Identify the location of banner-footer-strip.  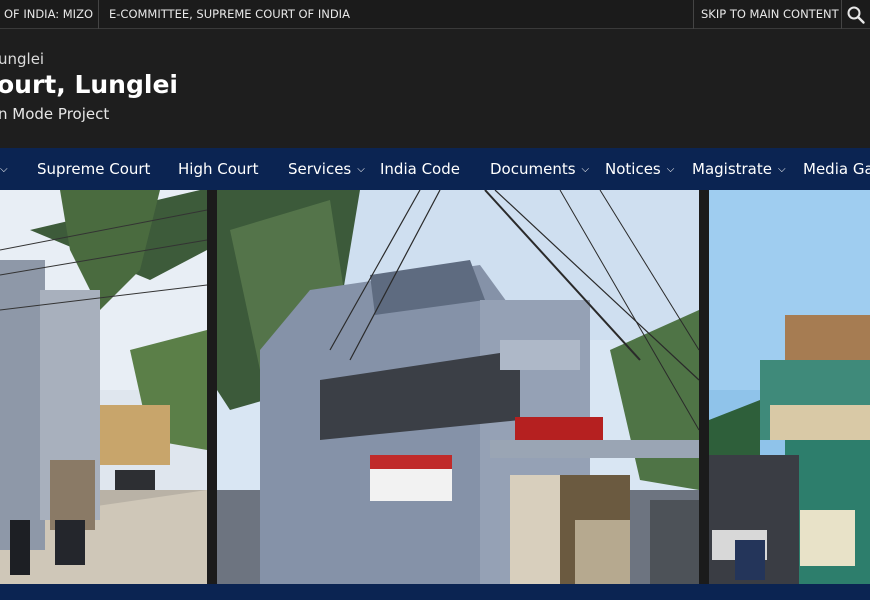
(435, 592).